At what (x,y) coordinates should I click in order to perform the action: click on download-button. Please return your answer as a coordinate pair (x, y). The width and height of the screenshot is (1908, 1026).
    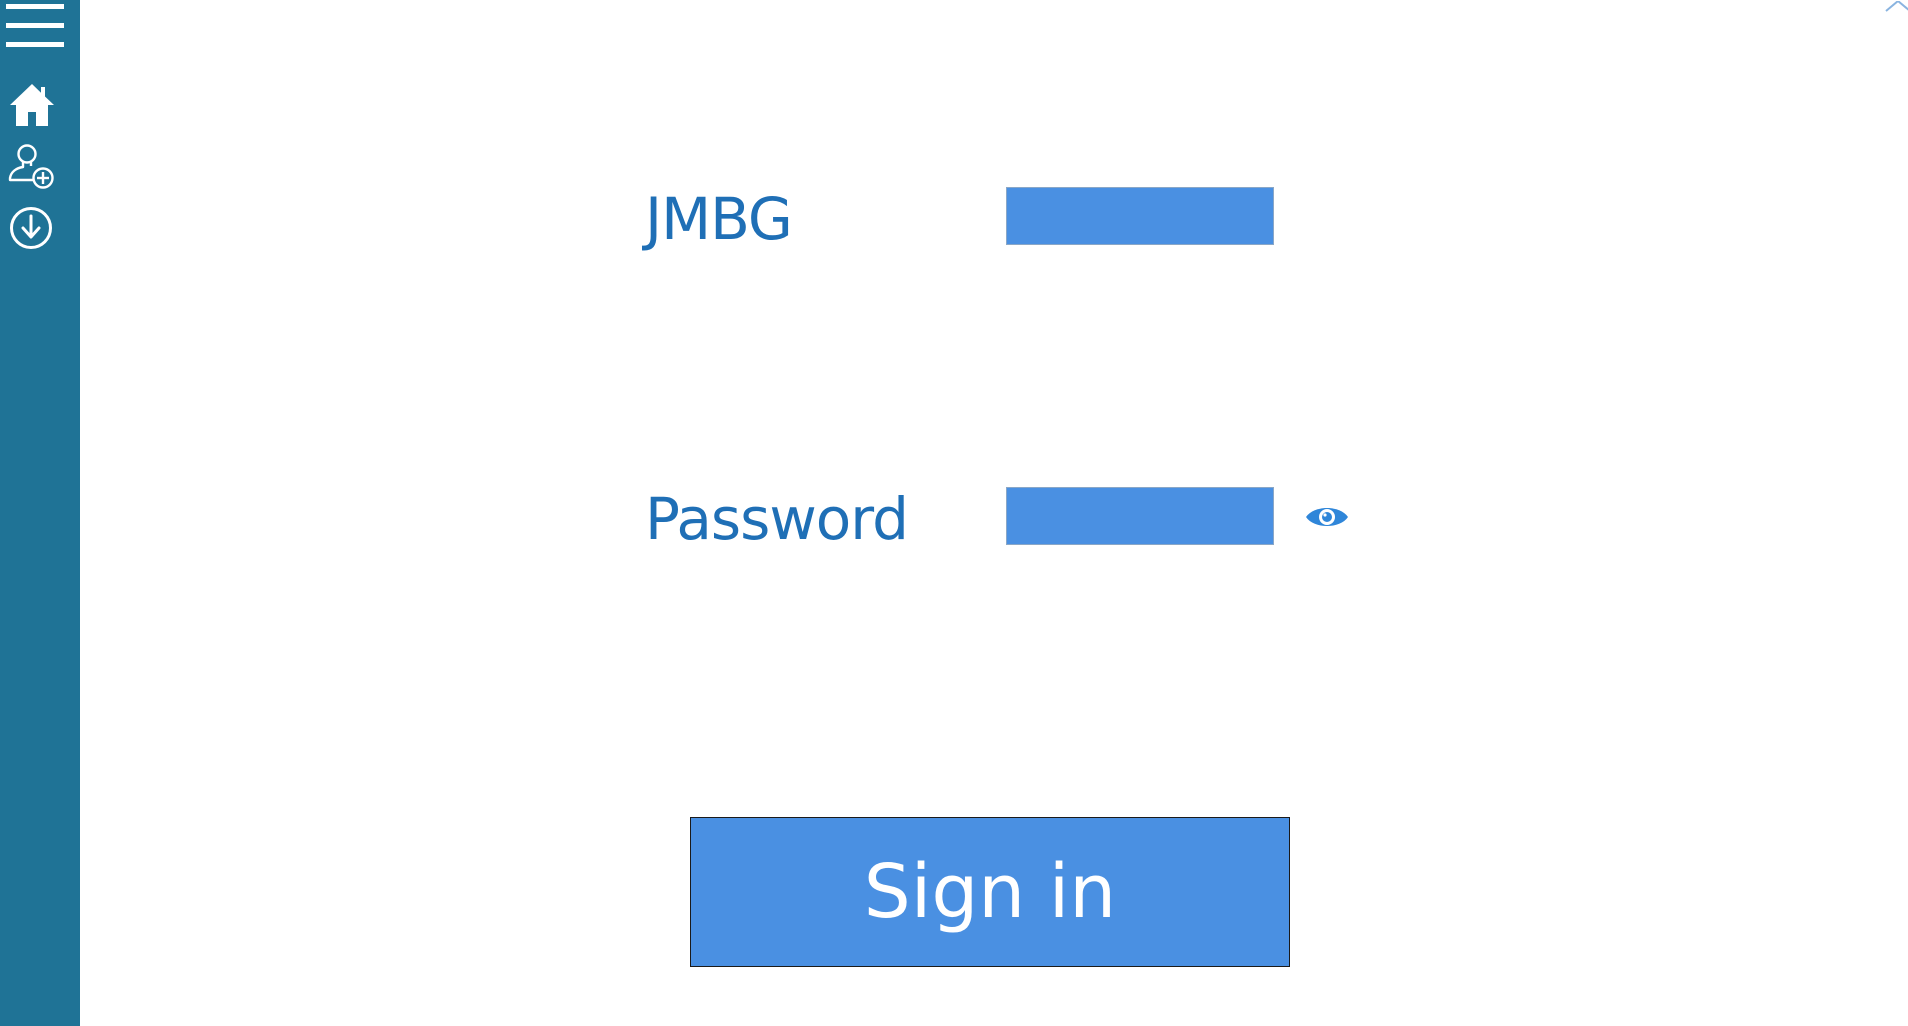
    Looking at the image, I should click on (40, 228).